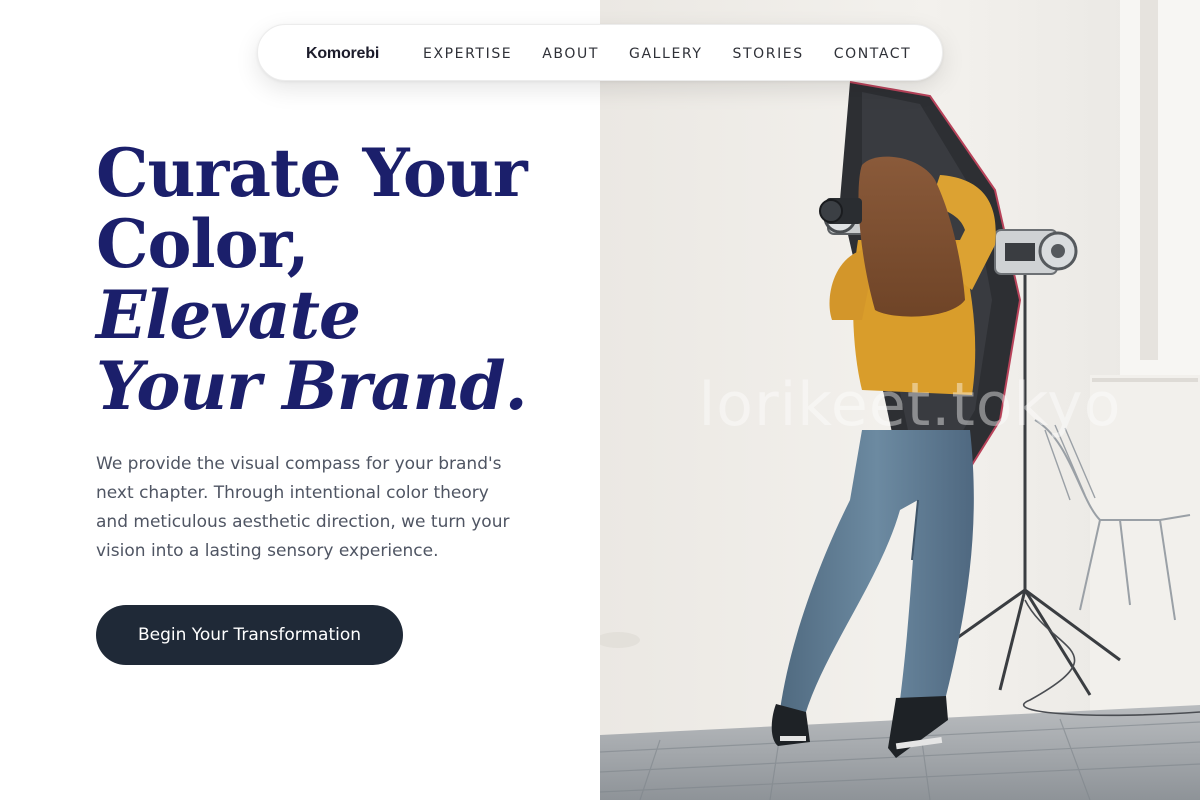  What do you see at coordinates (312, 386) in the screenshot?
I see `headline-line-4: Your Brand.` at bounding box center [312, 386].